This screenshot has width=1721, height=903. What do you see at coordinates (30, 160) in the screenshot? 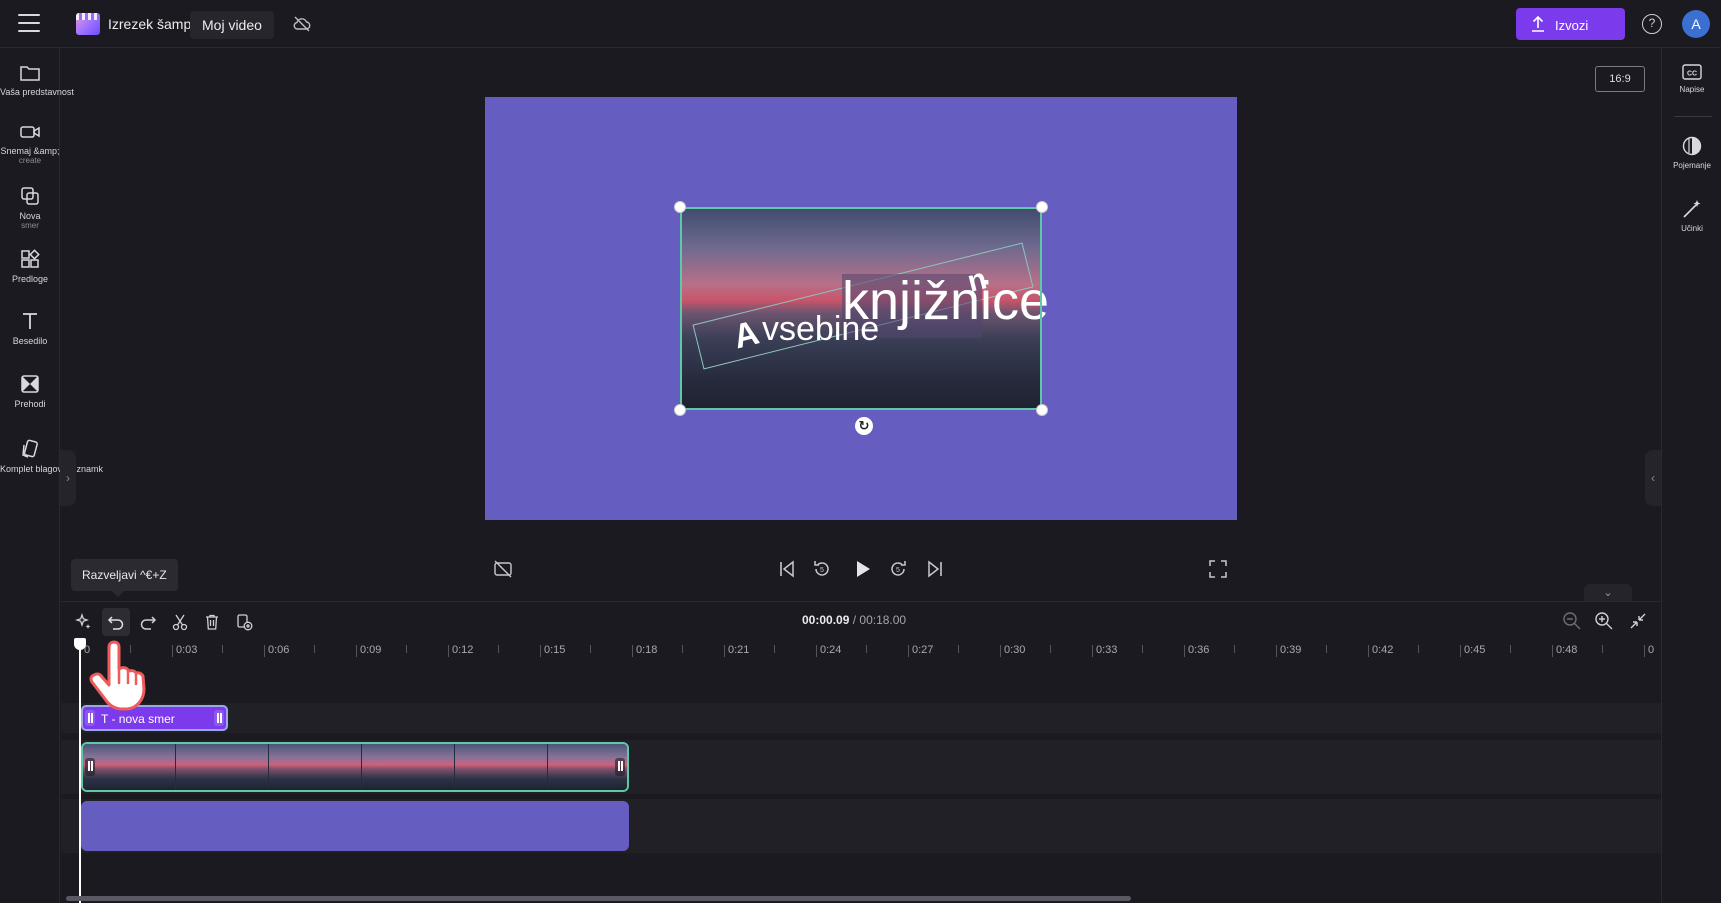
I see `sidebar-item-sublabel: create` at bounding box center [30, 160].